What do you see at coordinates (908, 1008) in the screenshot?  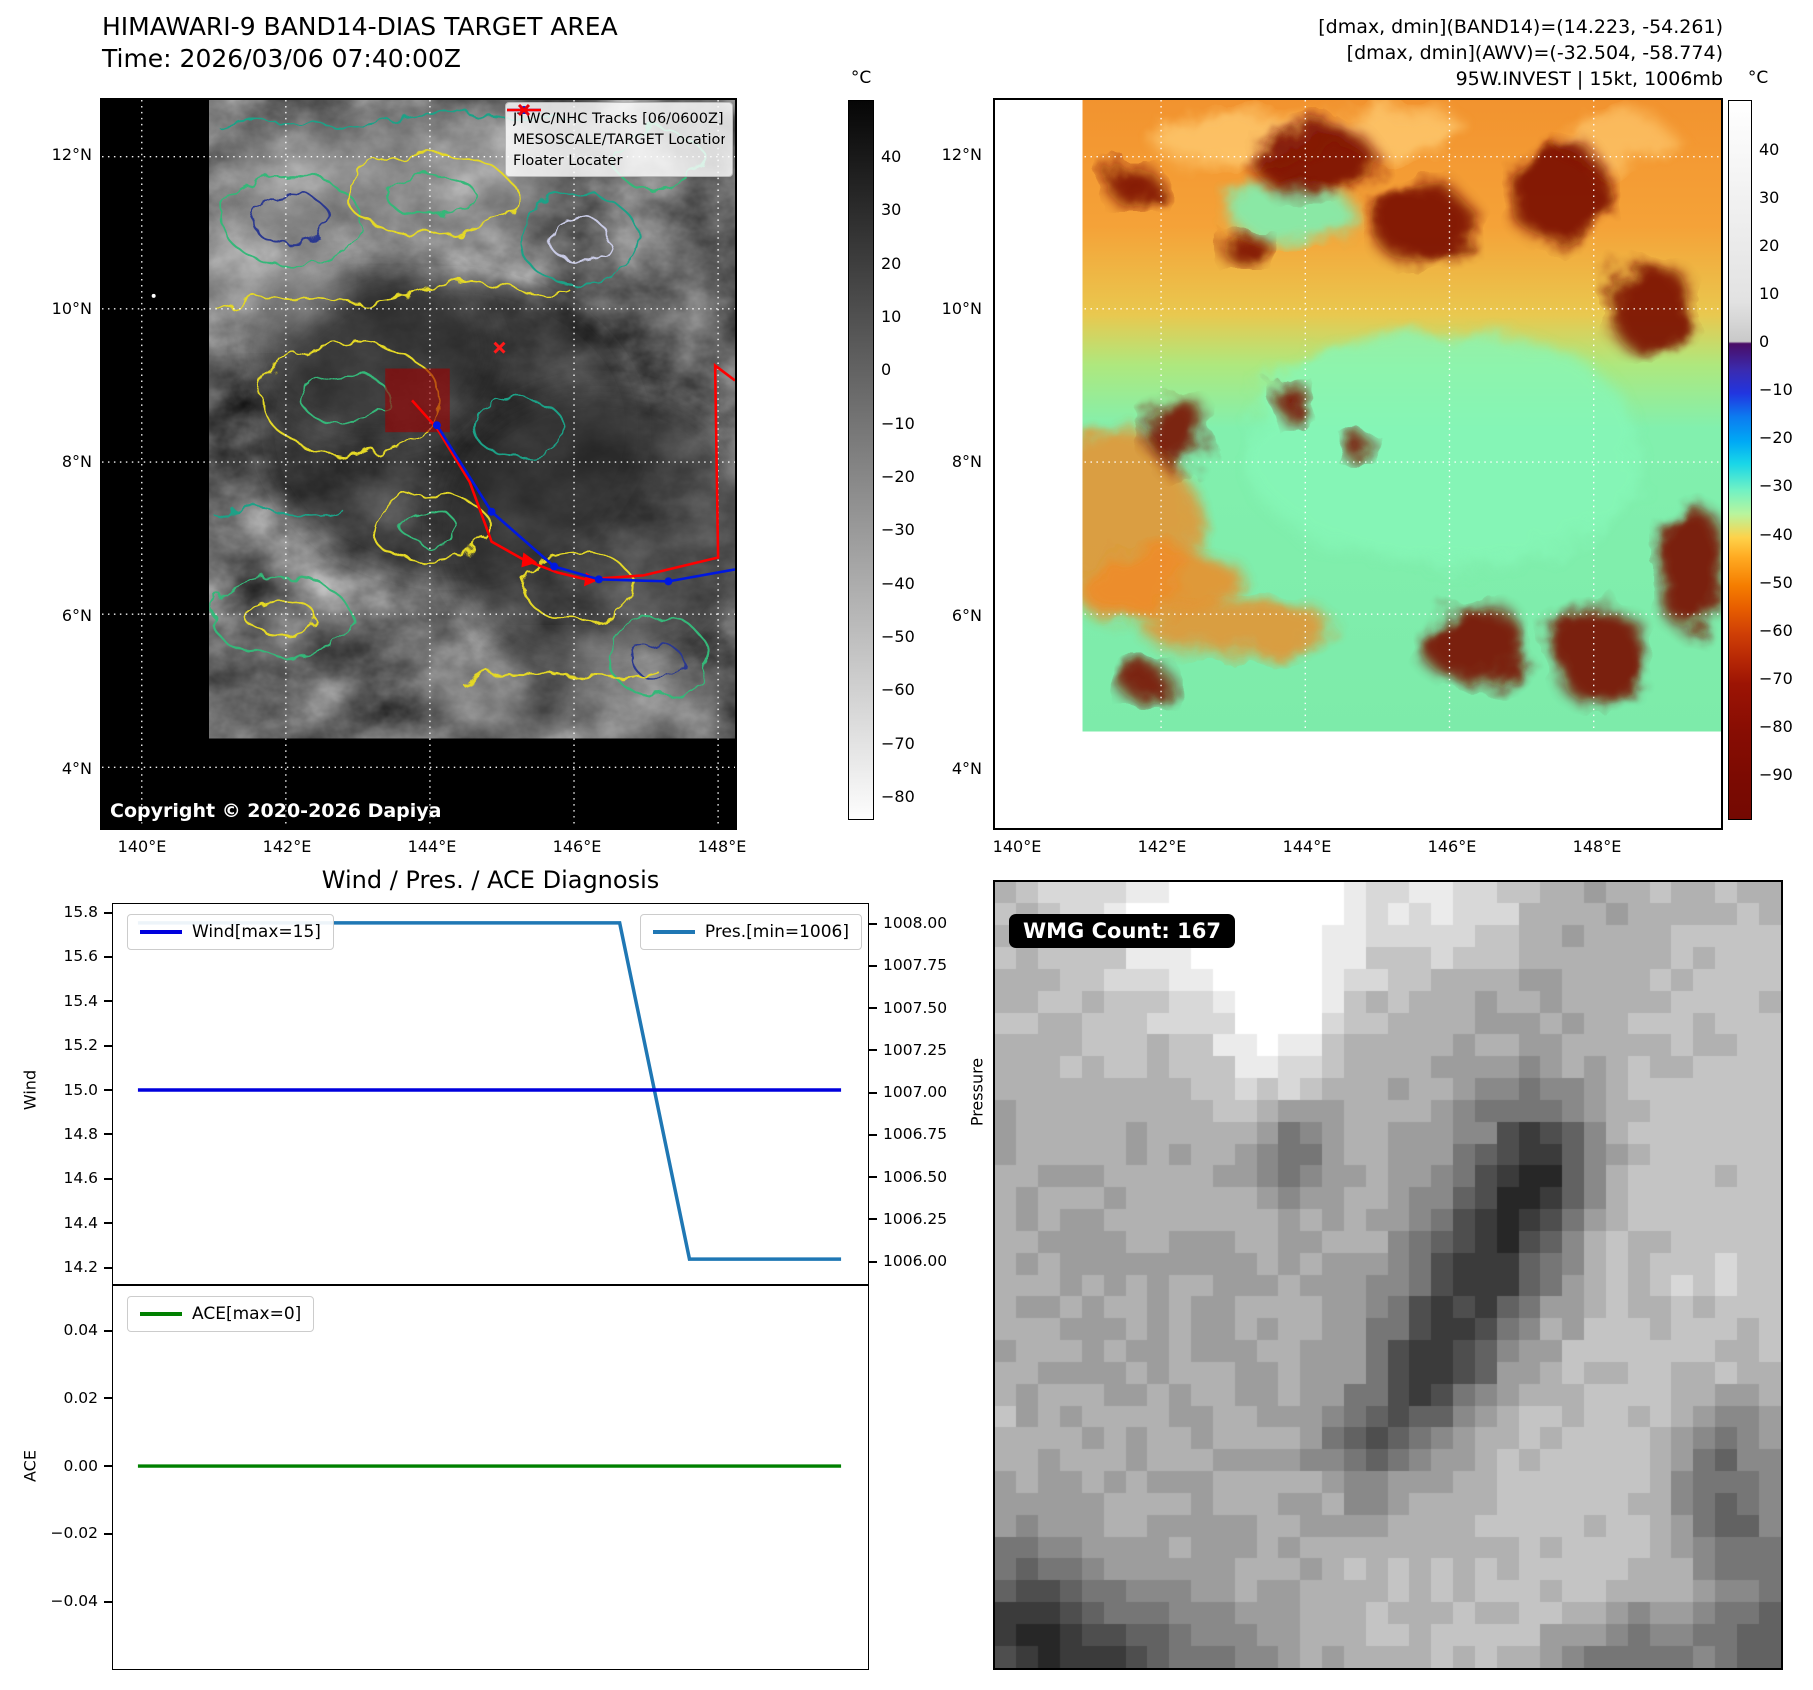 I see `pressure-tick-label: 1007.50` at bounding box center [908, 1008].